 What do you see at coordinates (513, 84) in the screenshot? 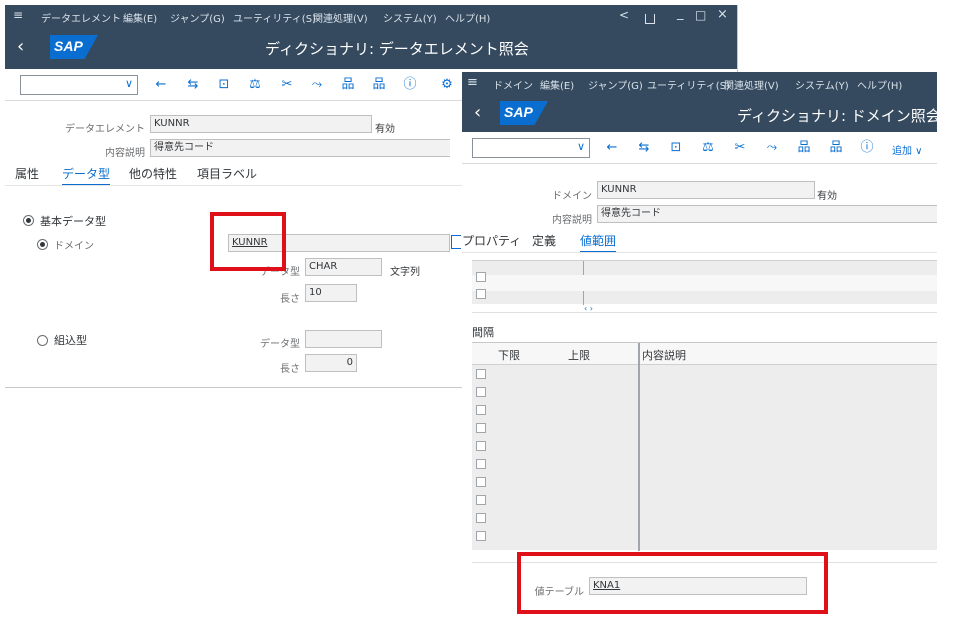
I see `menu-domain: ドメイン` at bounding box center [513, 84].